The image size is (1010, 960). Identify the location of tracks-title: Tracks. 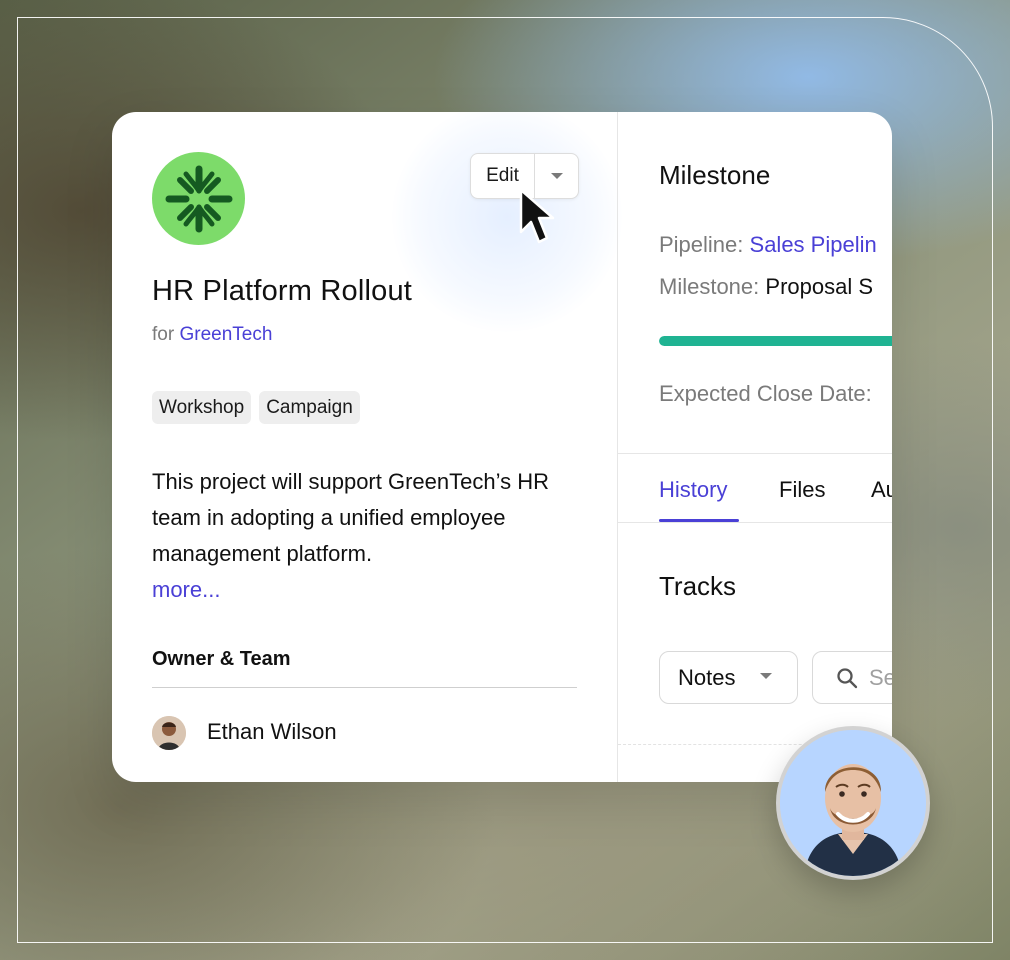
(698, 586).